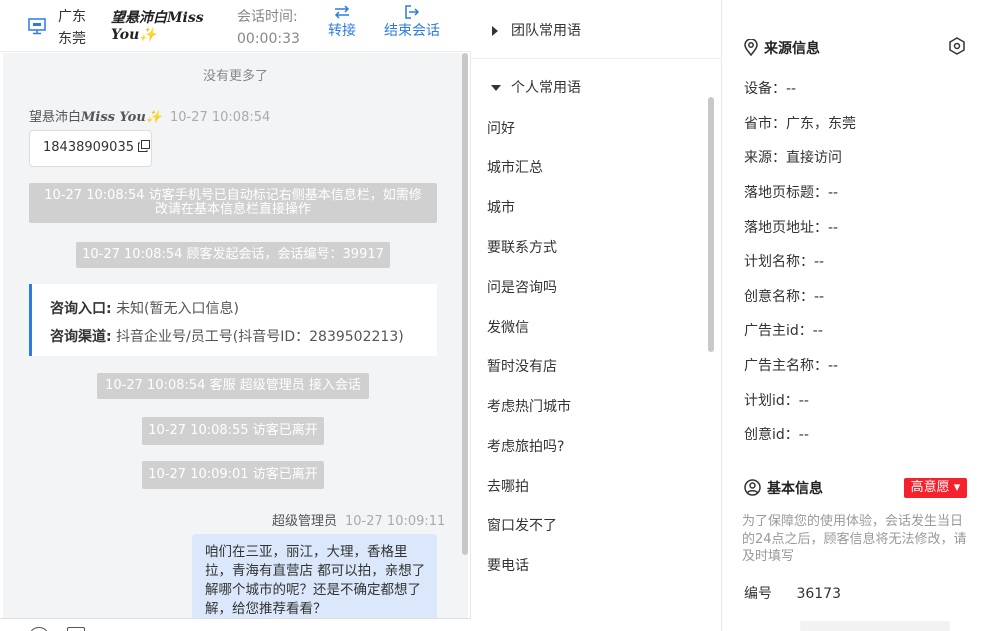  I want to click on basic-info-title: 基本信息, so click(783, 488).